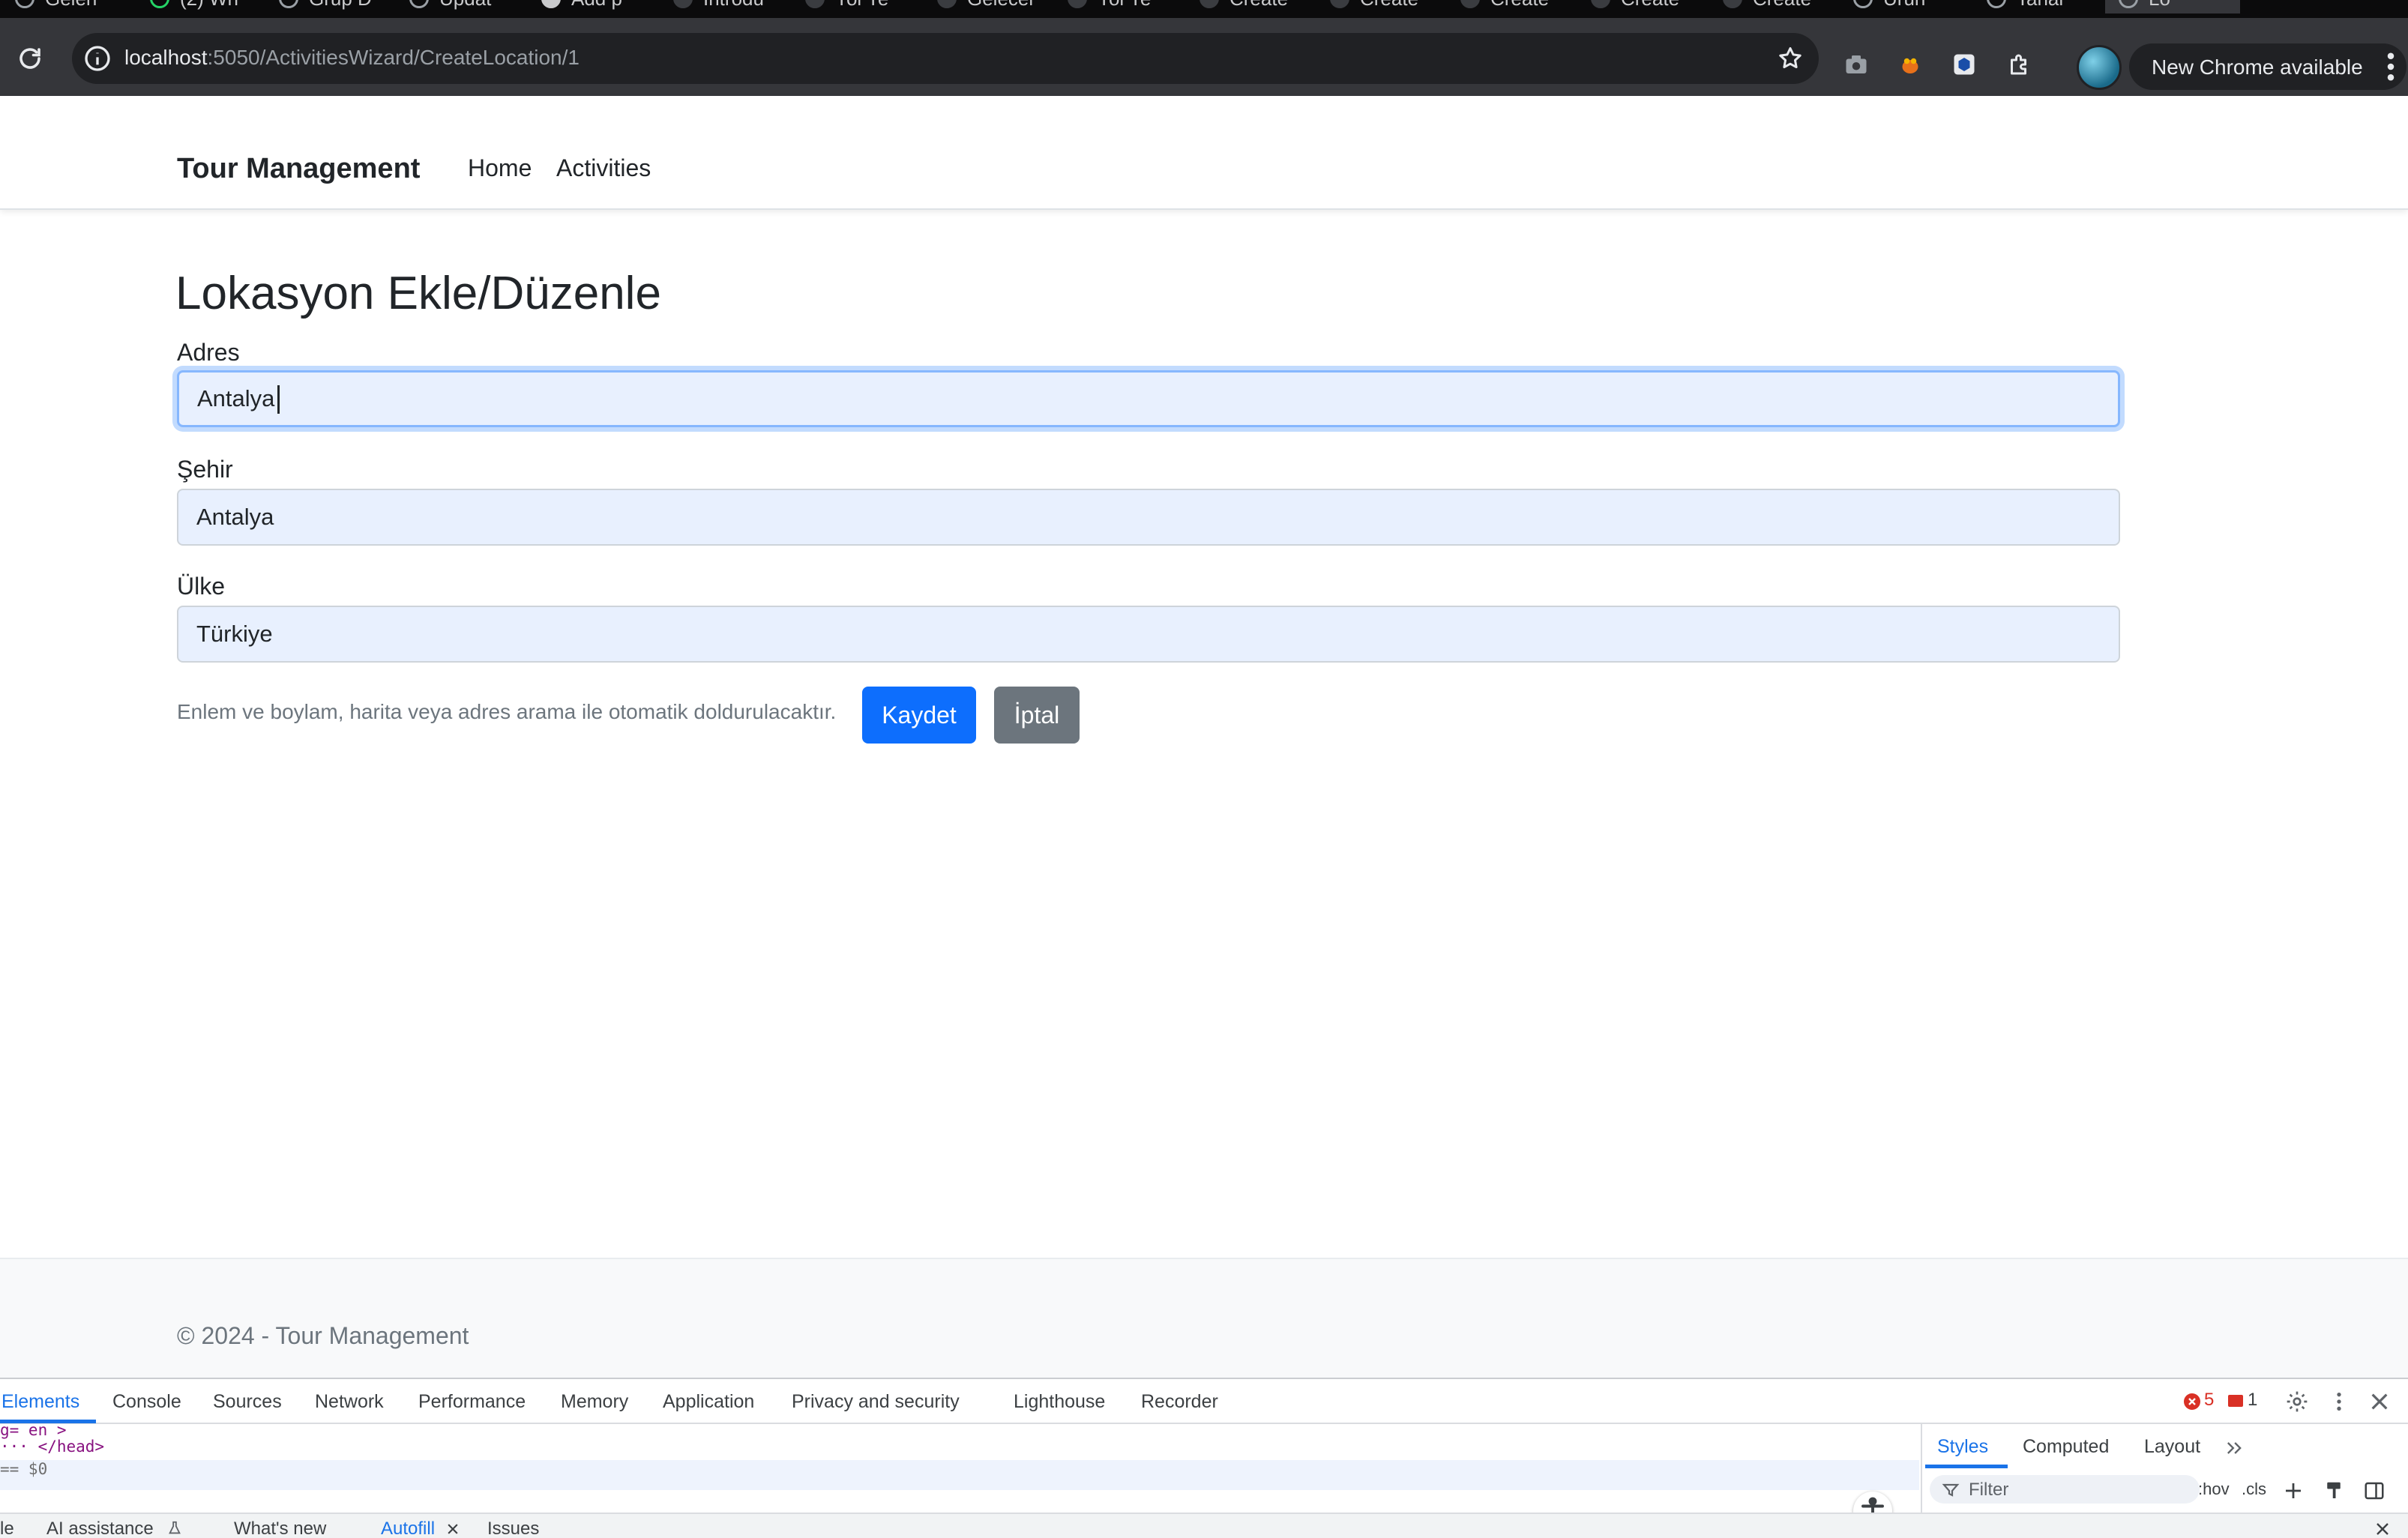 This screenshot has width=2408, height=1538. What do you see at coordinates (23, 1469) in the screenshot?
I see `dom-line-selected-marker: == $0` at bounding box center [23, 1469].